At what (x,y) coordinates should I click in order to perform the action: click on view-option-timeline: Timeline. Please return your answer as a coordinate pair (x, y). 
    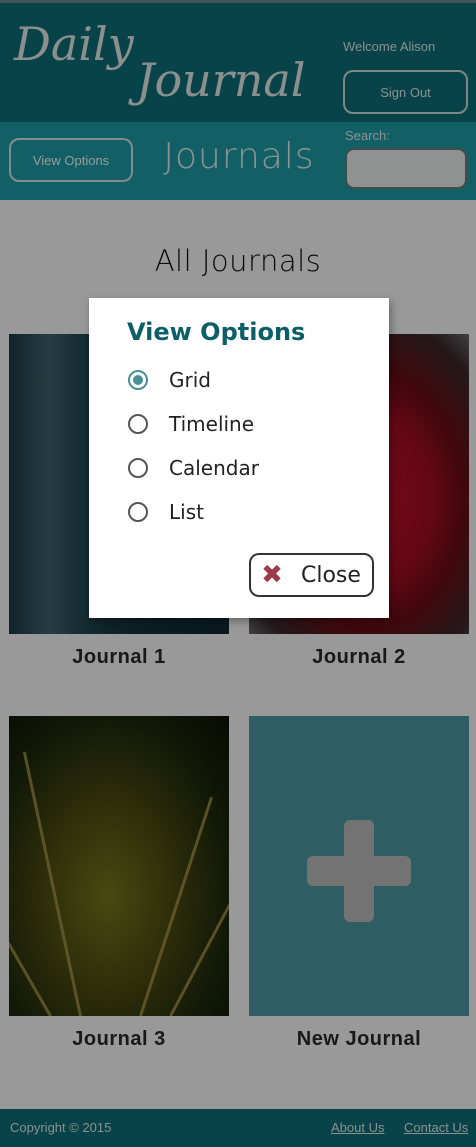
    Looking at the image, I should click on (191, 424).